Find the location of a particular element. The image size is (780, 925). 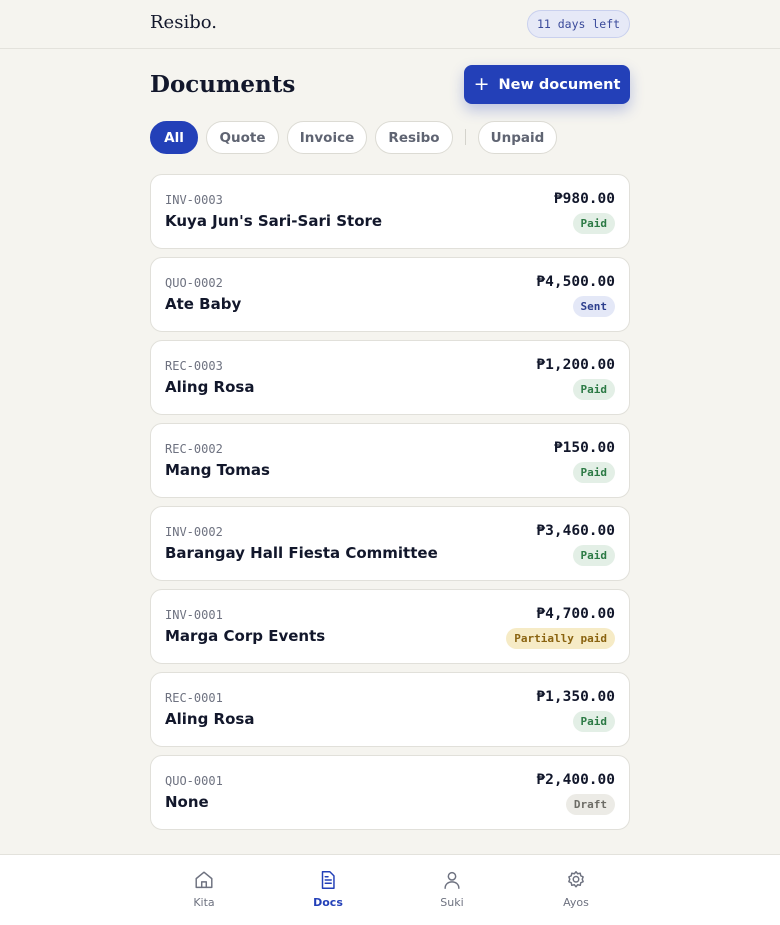

document-amount: ₱1,350.00 is located at coordinates (575, 697).